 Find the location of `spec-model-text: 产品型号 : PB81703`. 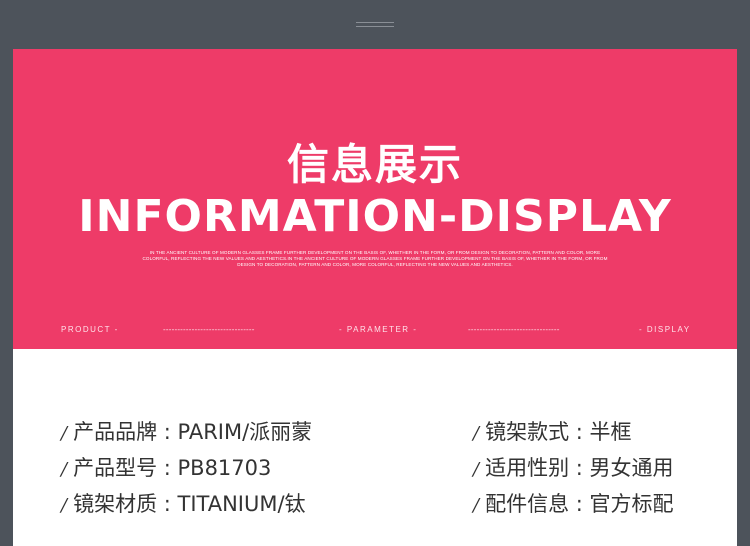

spec-model-text: 产品型号 : PB81703 is located at coordinates (172, 468).